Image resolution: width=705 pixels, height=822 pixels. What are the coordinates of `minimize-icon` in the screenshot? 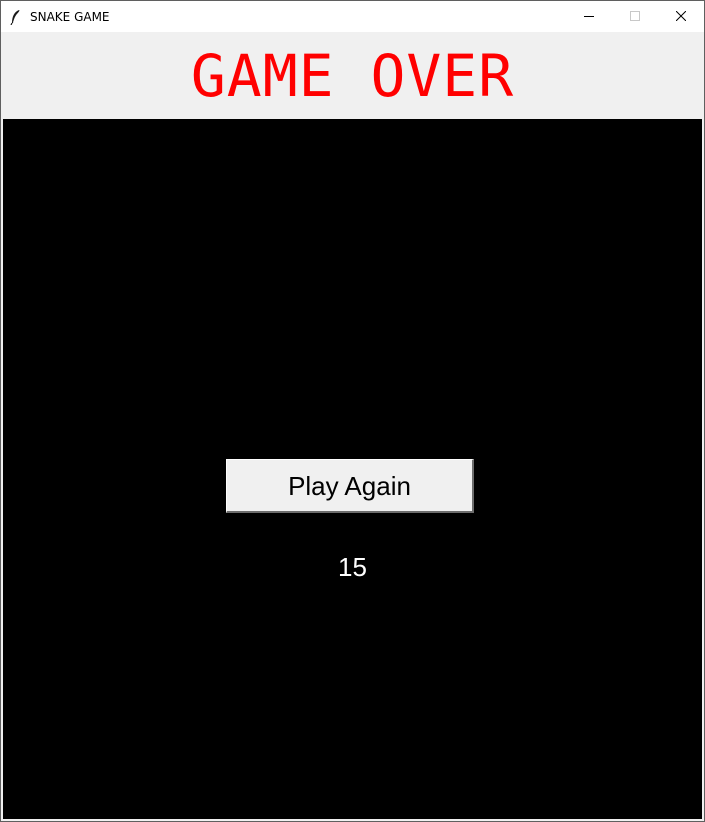 It's located at (589, 16).